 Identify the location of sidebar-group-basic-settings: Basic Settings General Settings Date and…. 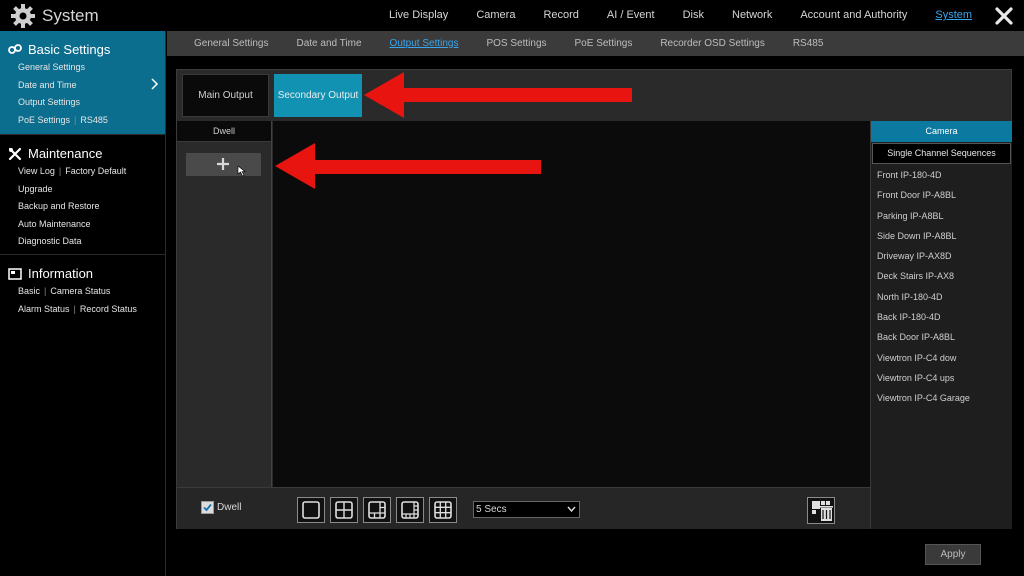
(82, 83).